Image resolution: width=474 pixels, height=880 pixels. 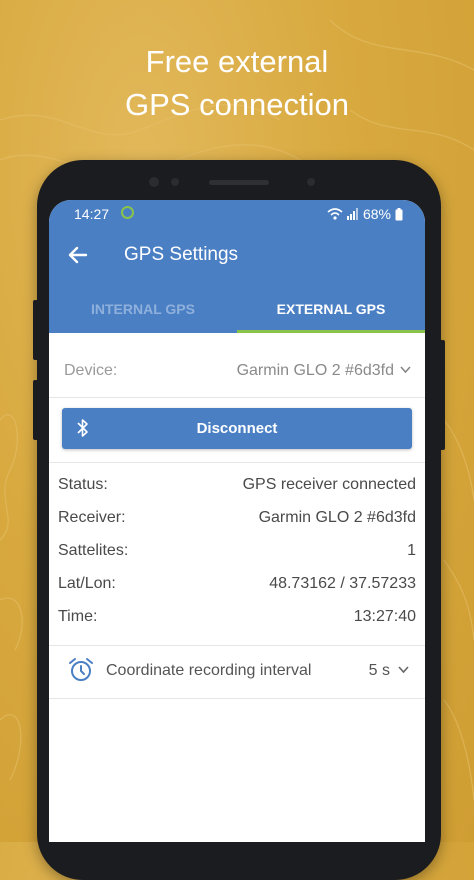 What do you see at coordinates (337, 517) in the screenshot?
I see `receiver-value: Garmin GLO 2 #6d3fd` at bounding box center [337, 517].